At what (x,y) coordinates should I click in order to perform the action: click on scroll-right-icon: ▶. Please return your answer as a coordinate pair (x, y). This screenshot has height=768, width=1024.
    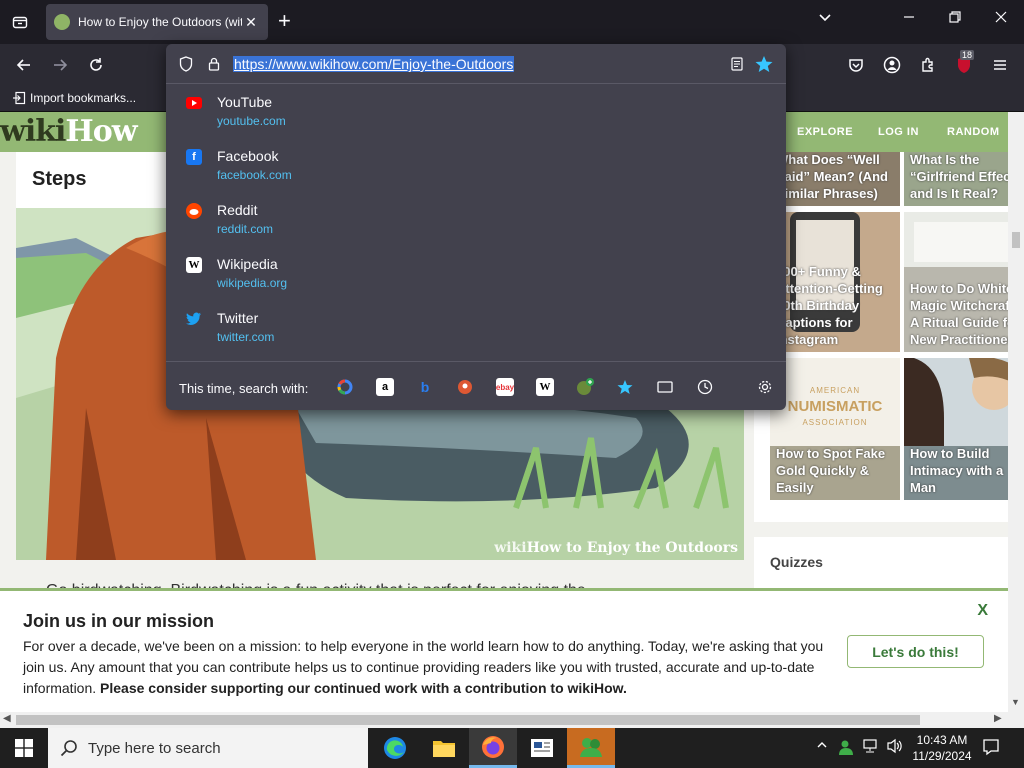
    Looking at the image, I should click on (998, 718).